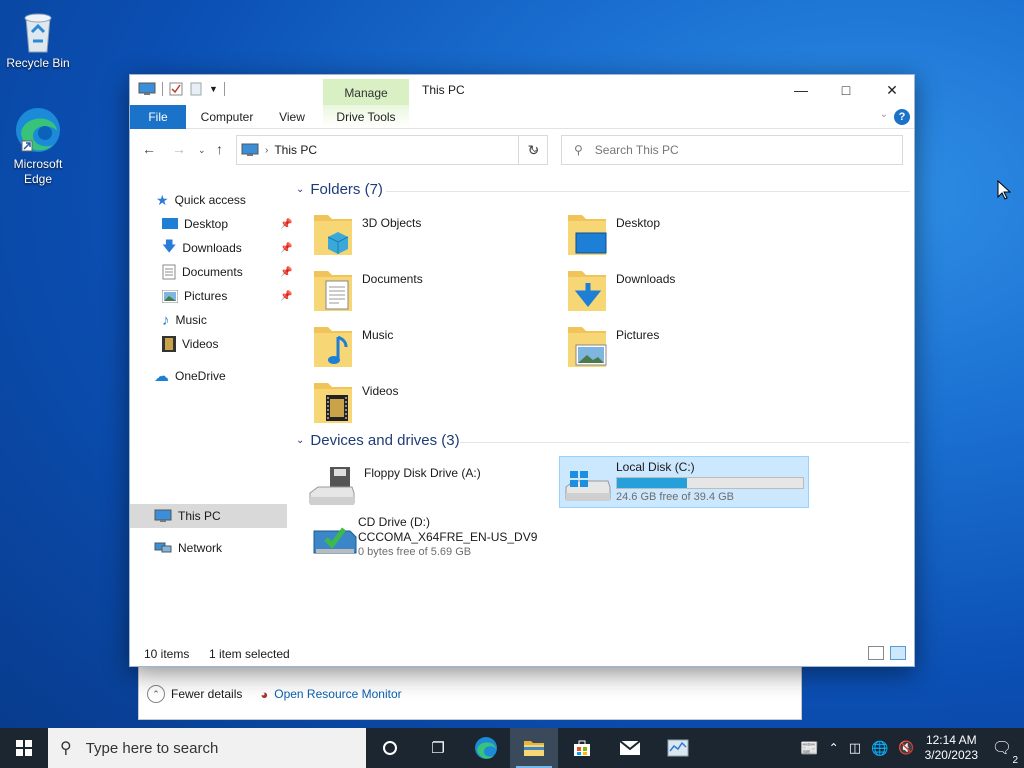 This screenshot has height=768, width=1024. What do you see at coordinates (433, 487) in the screenshot?
I see `drive-floppy: Floppy Disk Drive (A:)` at bounding box center [433, 487].